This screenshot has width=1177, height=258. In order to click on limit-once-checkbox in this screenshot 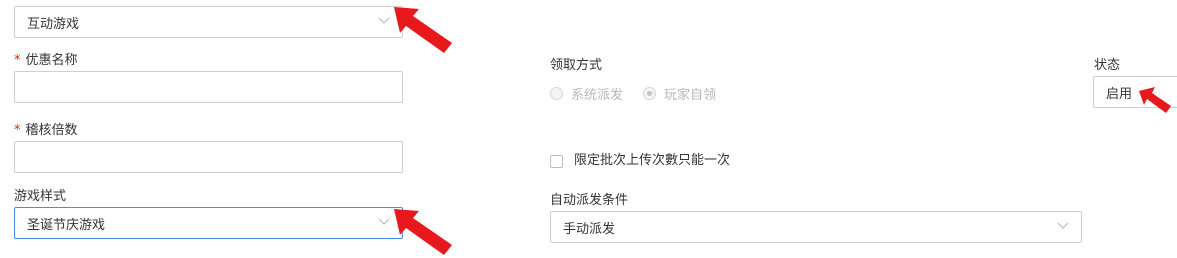, I will do `click(556, 161)`.